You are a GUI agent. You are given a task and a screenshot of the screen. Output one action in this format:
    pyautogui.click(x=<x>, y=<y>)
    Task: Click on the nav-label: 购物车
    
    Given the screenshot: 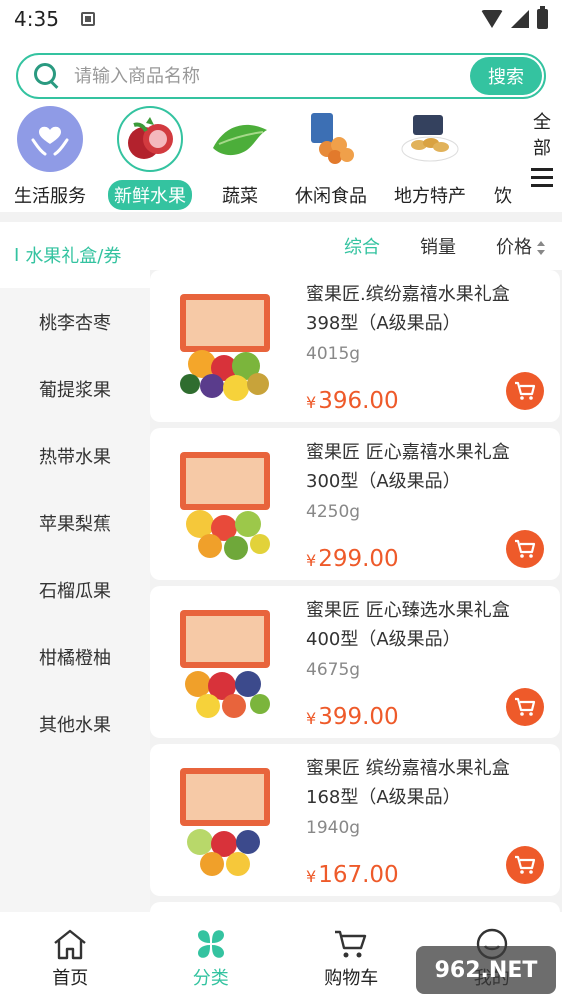 What is the action you would take?
    pyautogui.click(x=351, y=978)
    